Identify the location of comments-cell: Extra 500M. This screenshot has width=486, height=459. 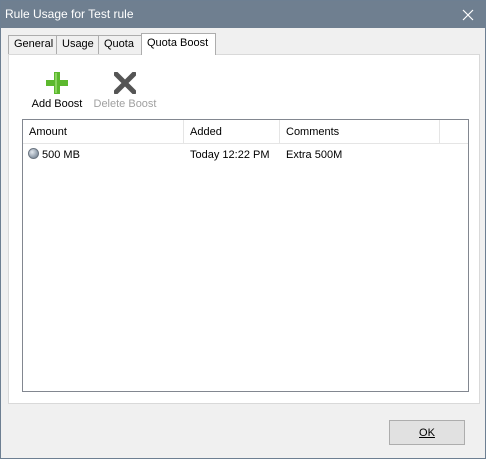
(314, 155).